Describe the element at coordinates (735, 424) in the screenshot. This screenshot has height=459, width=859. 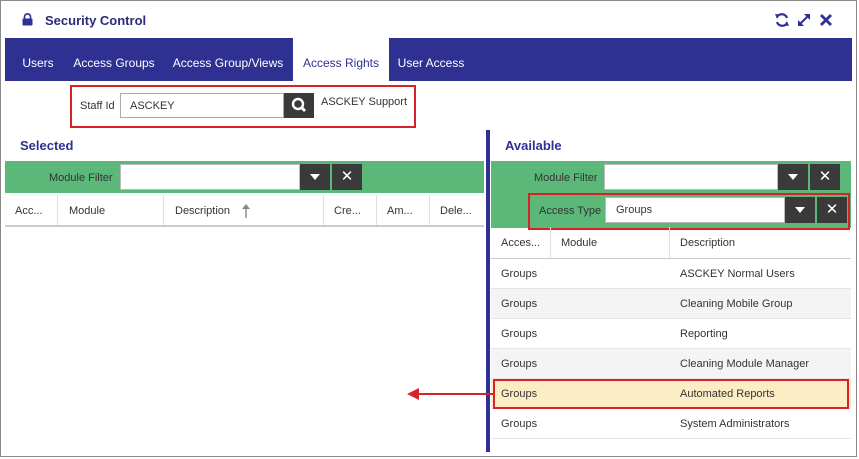
I see `row-description: System Administrators` at that location.